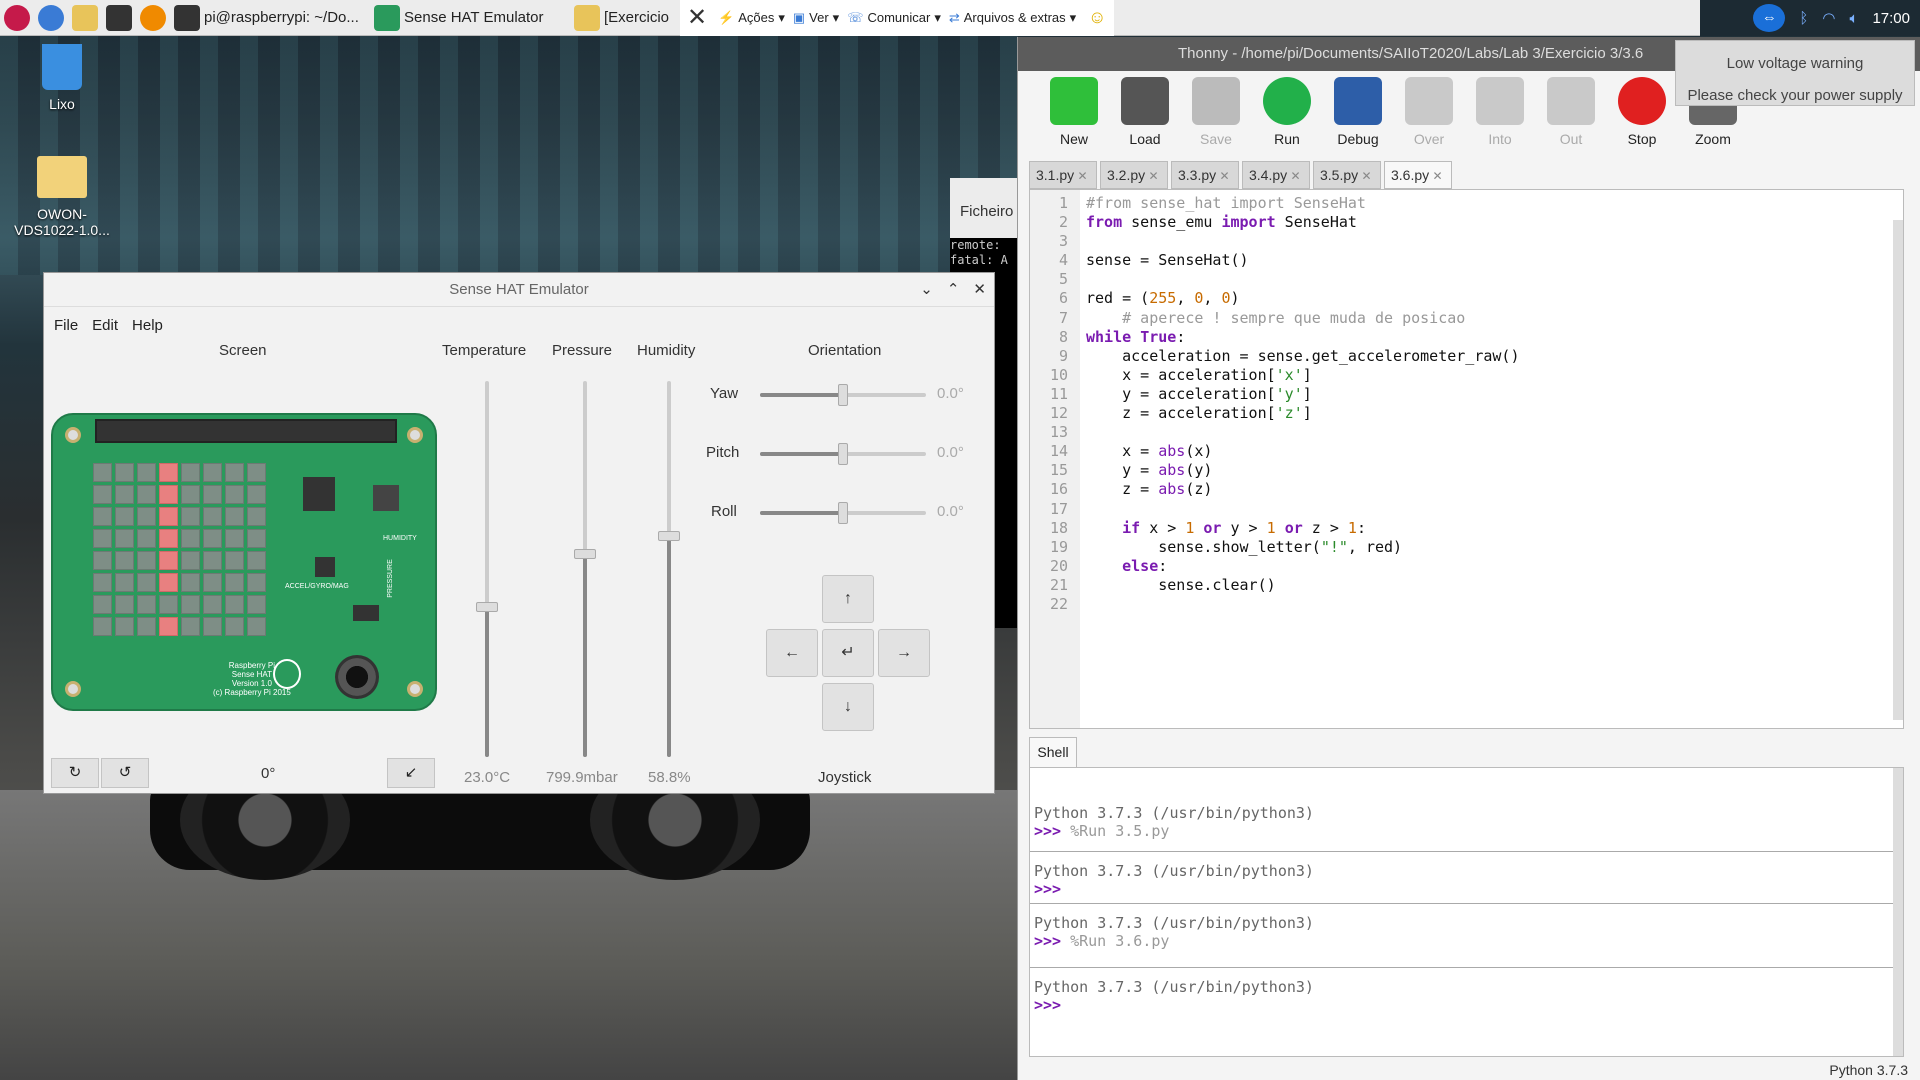 The width and height of the screenshot is (1920, 1080). Describe the element at coordinates (1347, 175) in the screenshot. I see `tab-3-5.py: 3.5.py ✕` at that location.